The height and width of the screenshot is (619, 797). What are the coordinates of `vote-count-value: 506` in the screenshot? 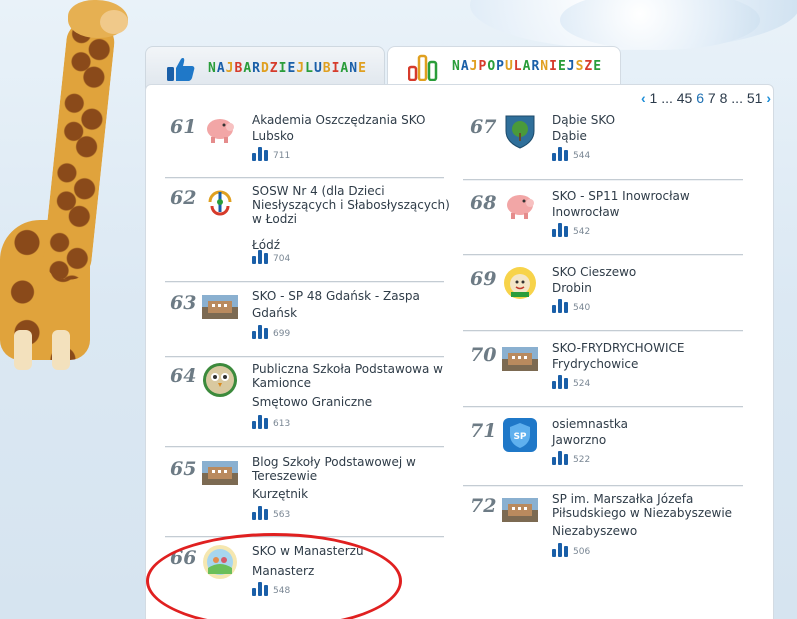 It's located at (582, 552).